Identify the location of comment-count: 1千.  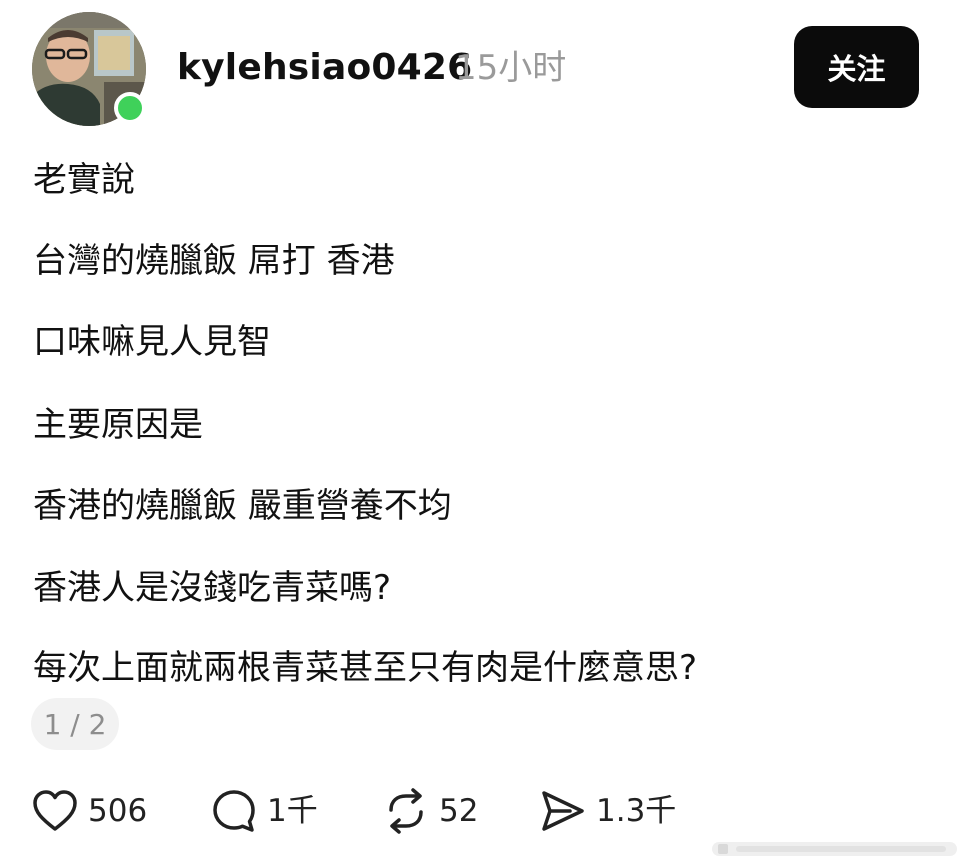
(292, 811).